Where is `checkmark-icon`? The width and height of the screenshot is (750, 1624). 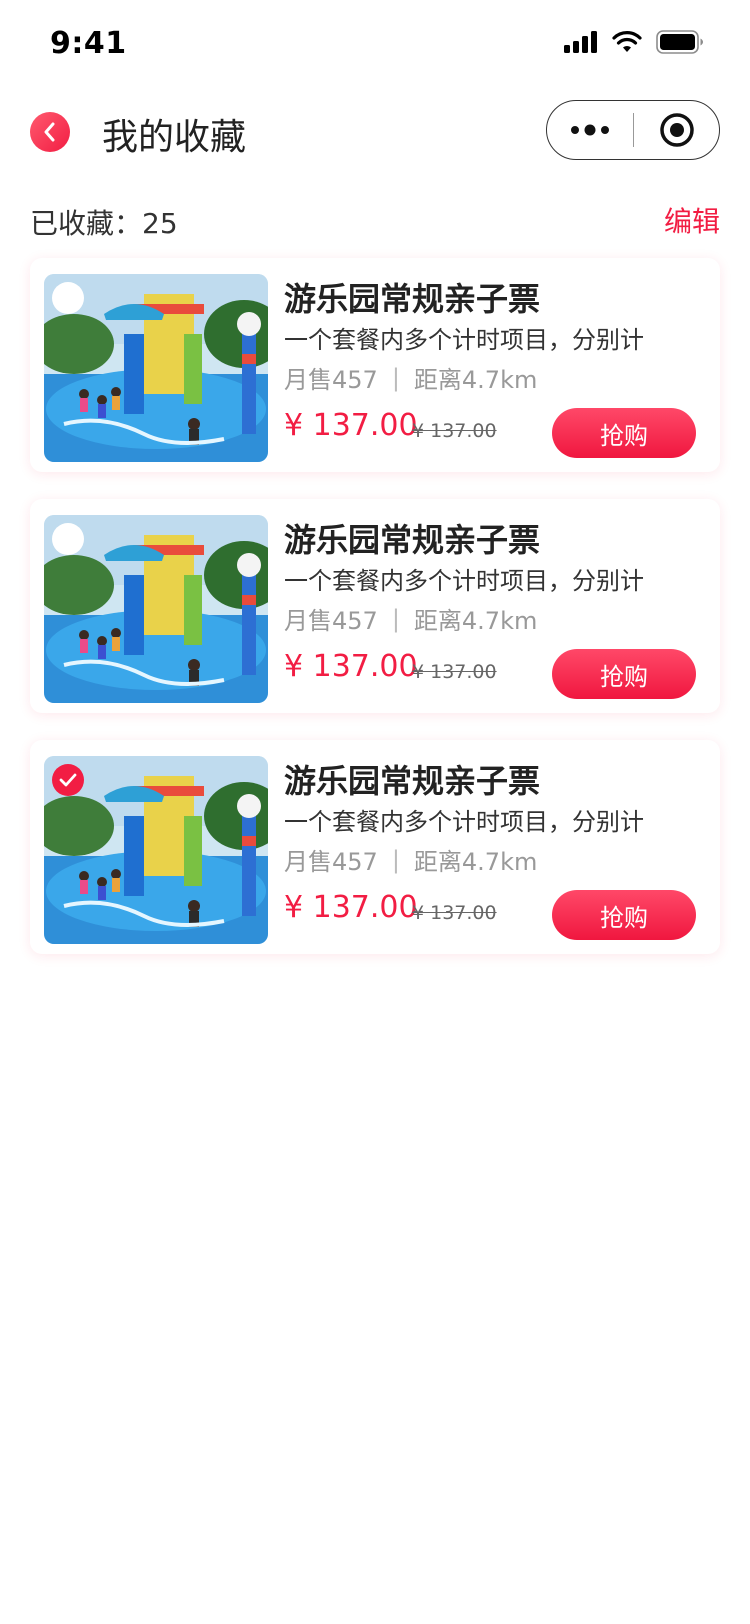 checkmark-icon is located at coordinates (68, 780).